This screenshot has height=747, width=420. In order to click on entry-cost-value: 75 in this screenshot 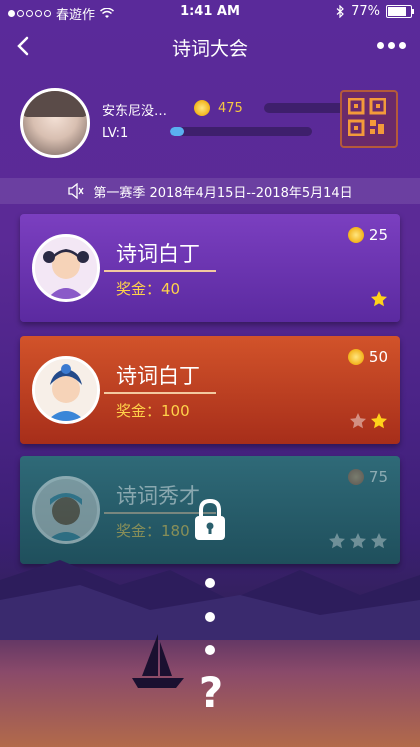, I will do `click(378, 477)`.